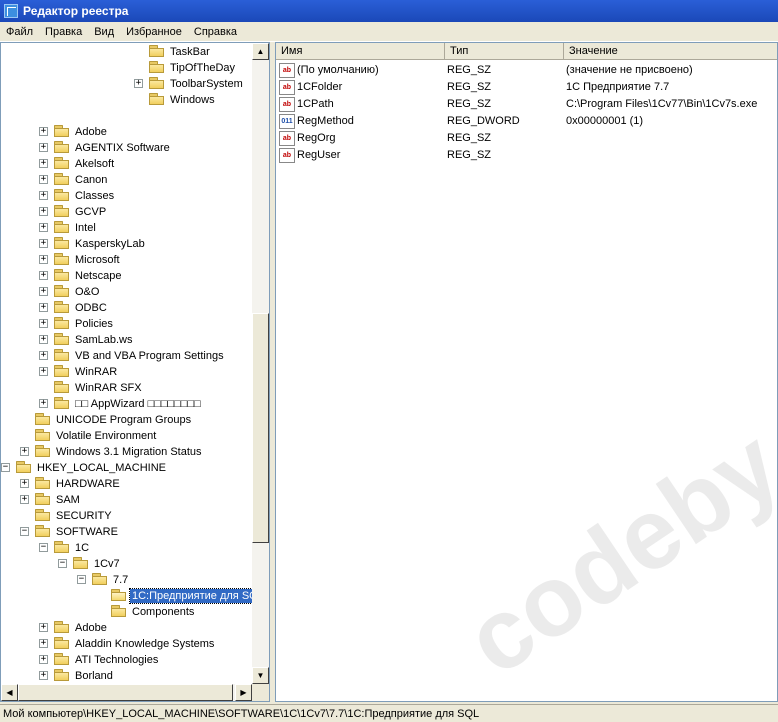 The width and height of the screenshot is (778, 722). I want to click on tree-node: + O&O, so click(126, 292).